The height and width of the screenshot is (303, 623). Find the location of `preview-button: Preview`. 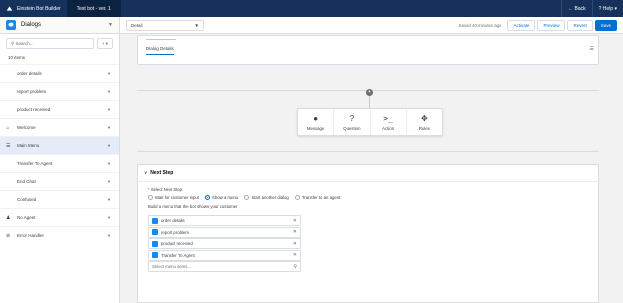

preview-button: Preview is located at coordinates (551, 25).